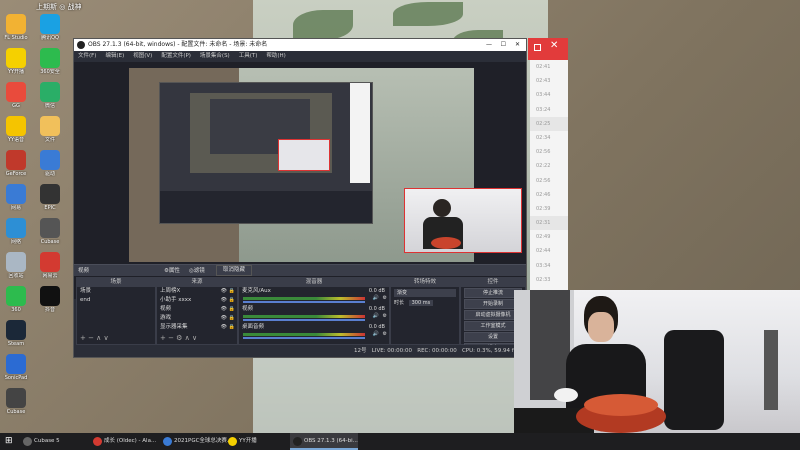 This screenshot has height=450, width=800. Describe the element at coordinates (94, 338) in the screenshot. I see `scene-add-remove-buttons: + − ∧ ∨` at that location.